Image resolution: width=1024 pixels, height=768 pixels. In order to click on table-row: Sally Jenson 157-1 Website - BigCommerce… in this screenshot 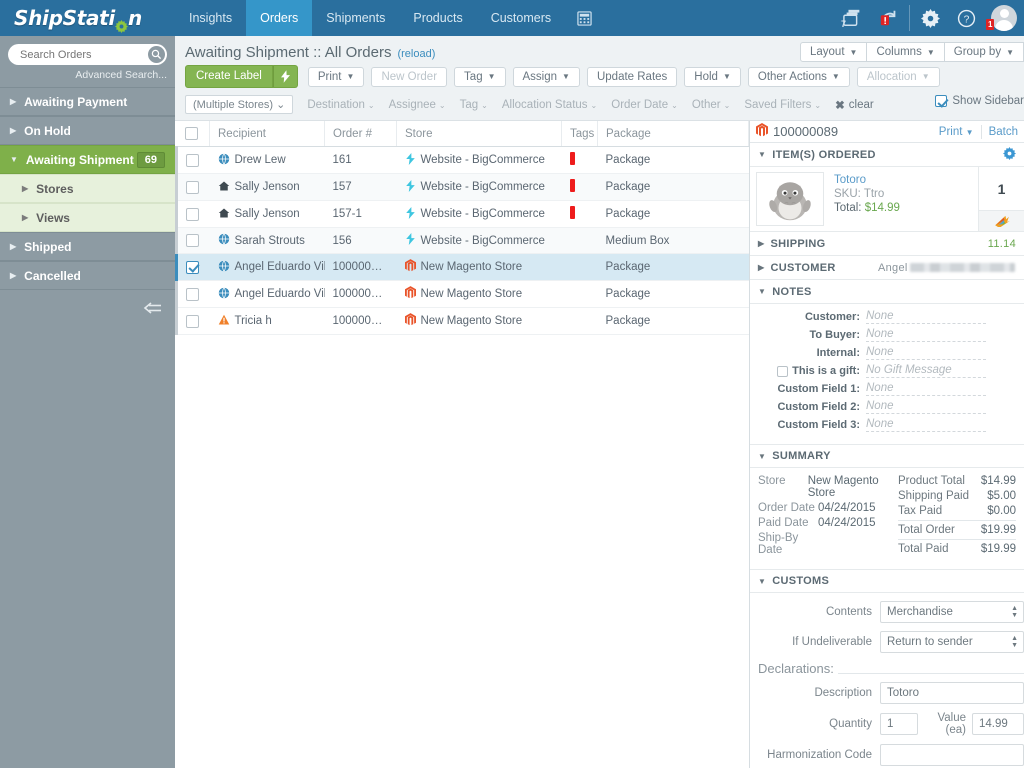, I will do `click(462, 214)`.